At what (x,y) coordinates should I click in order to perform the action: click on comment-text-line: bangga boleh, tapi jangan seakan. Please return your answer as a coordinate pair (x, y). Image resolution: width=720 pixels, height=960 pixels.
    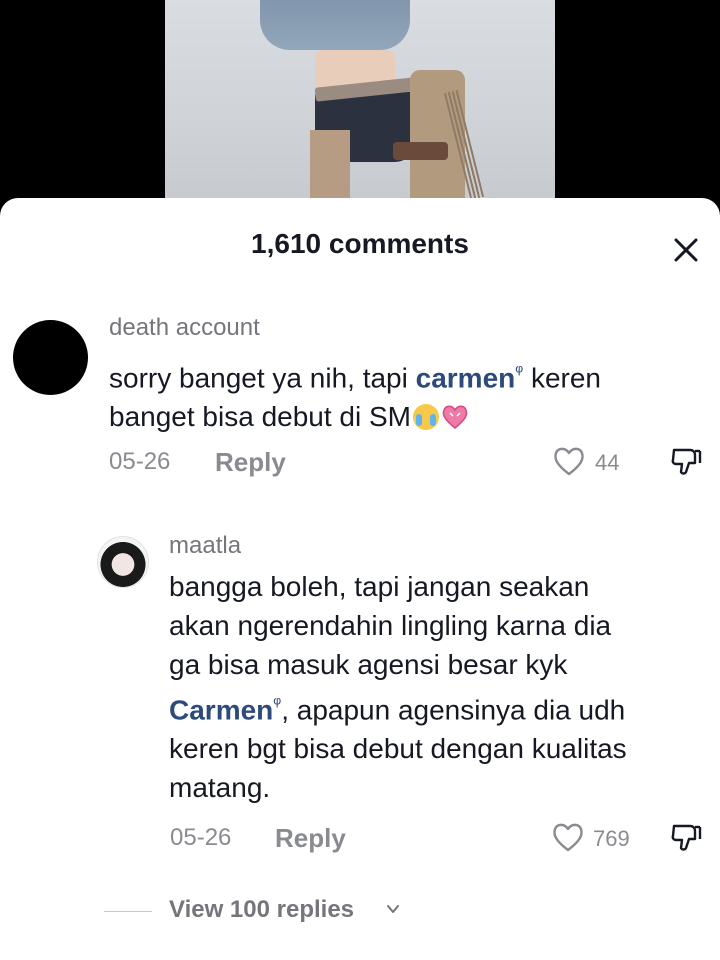
    Looking at the image, I should click on (379, 586).